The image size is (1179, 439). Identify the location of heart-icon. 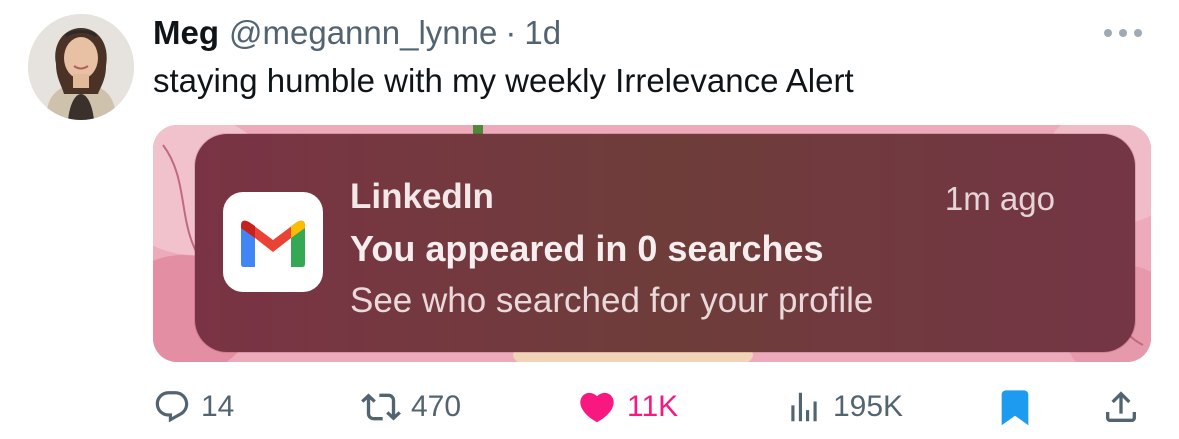
(597, 407).